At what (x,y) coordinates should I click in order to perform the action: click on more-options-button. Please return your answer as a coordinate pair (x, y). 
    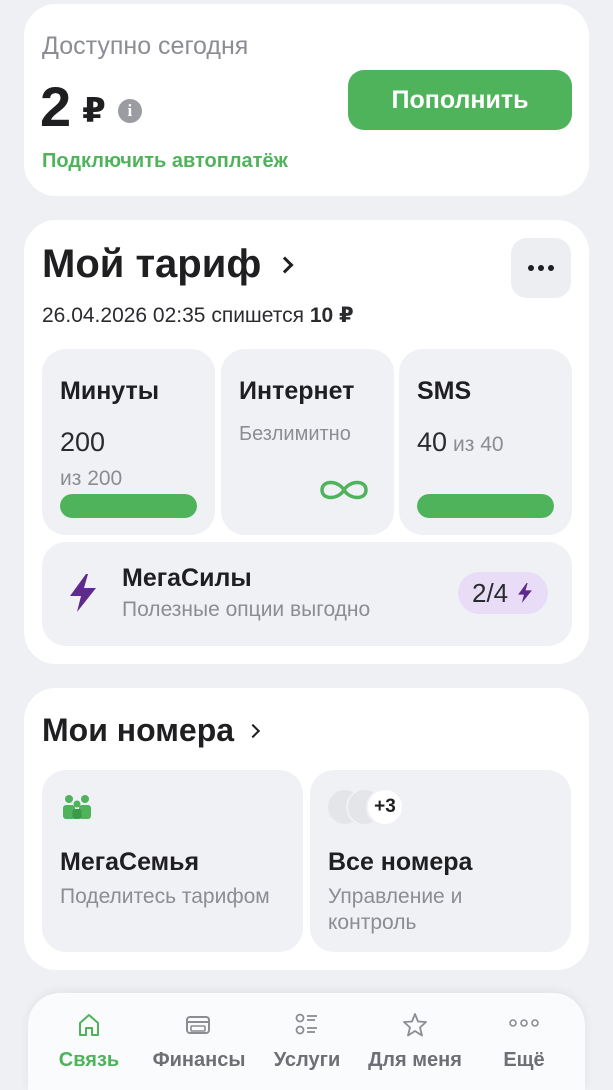
    Looking at the image, I should click on (541, 268).